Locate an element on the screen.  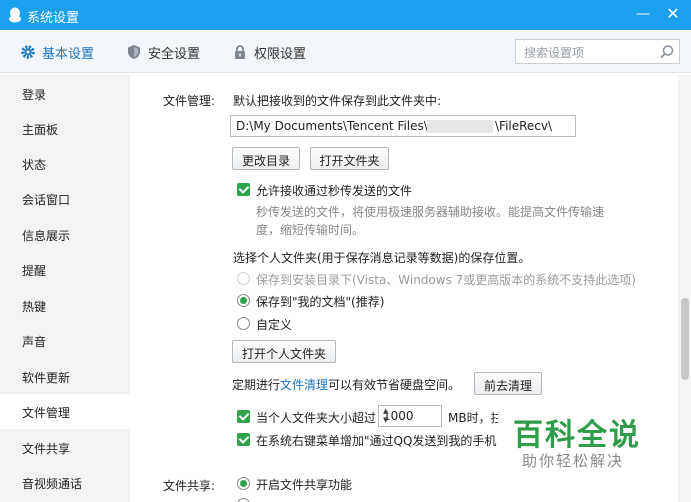
tab-label: 权限设置 is located at coordinates (280, 54).